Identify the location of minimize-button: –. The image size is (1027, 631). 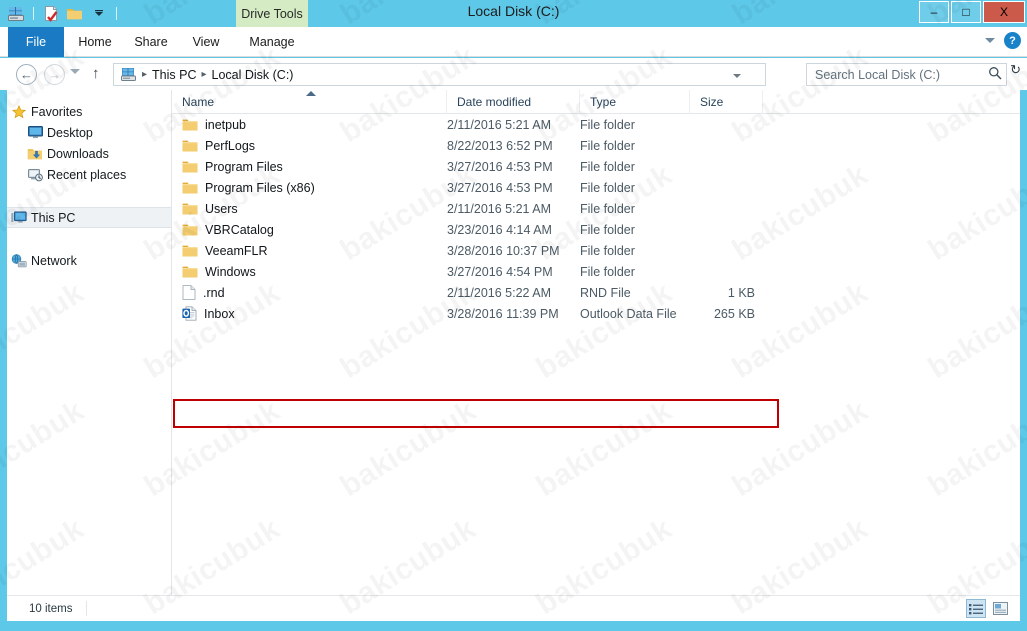
(934, 12).